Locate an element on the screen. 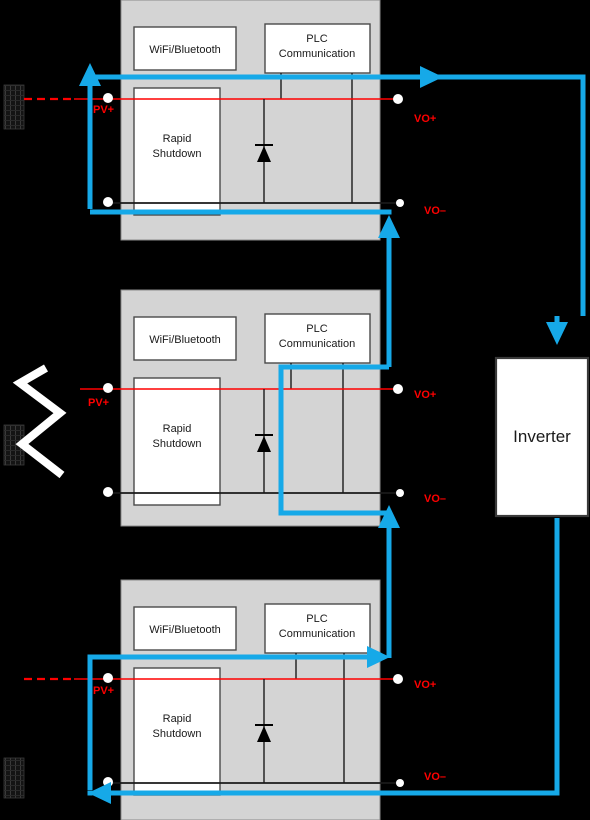  corner-middle-bottomleft is located at coordinates (281, 513).